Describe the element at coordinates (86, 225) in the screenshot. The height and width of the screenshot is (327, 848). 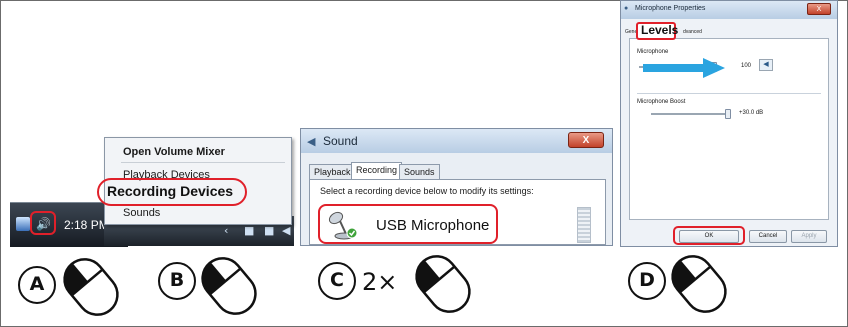
I see `taskbar-clock: 2:18 PM` at that location.